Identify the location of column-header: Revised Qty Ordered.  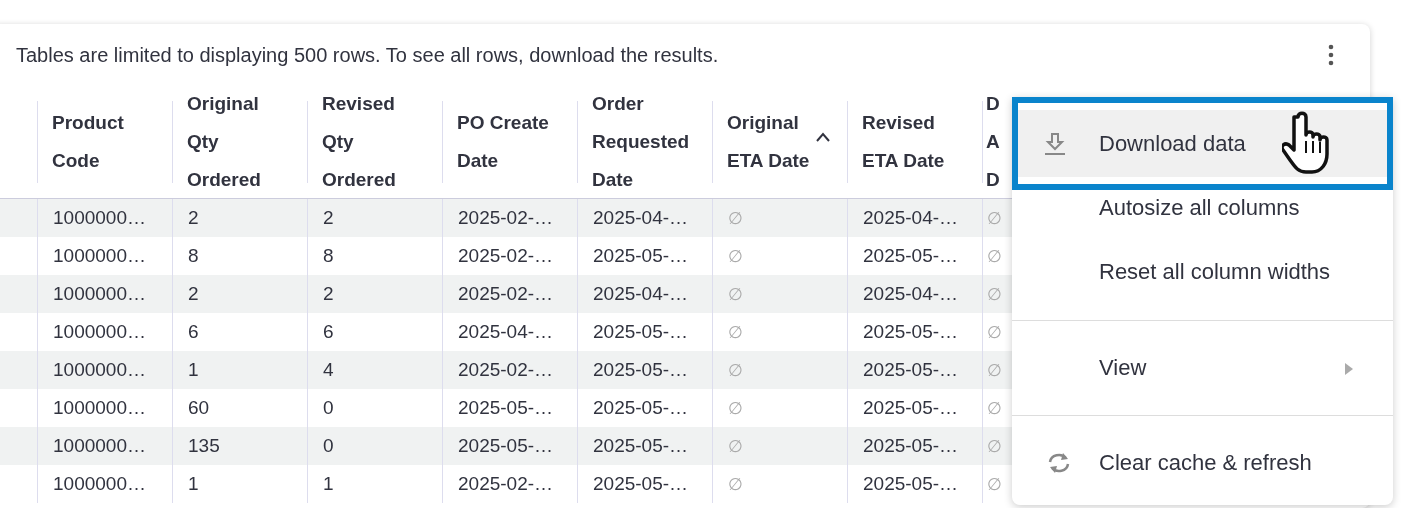
(376, 142).